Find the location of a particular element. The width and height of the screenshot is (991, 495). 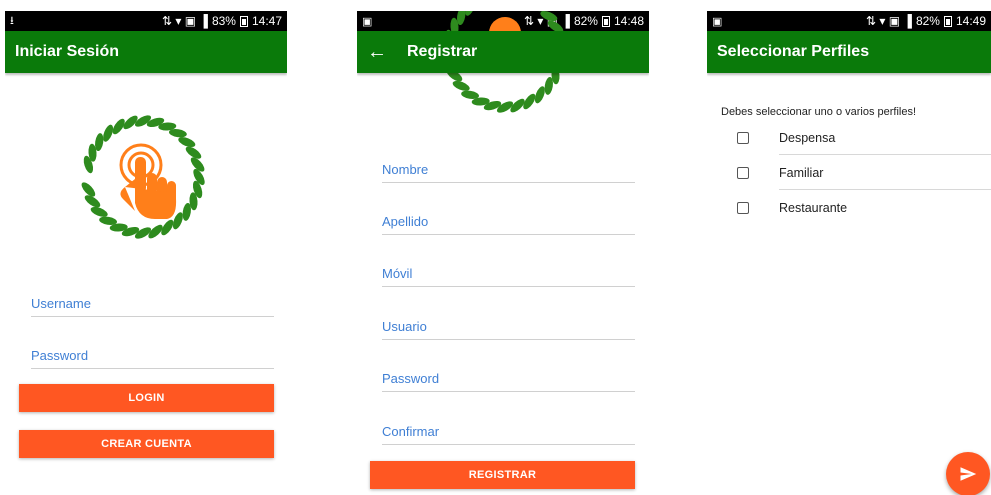

arrow-back-icon: ← is located at coordinates (380, 52).